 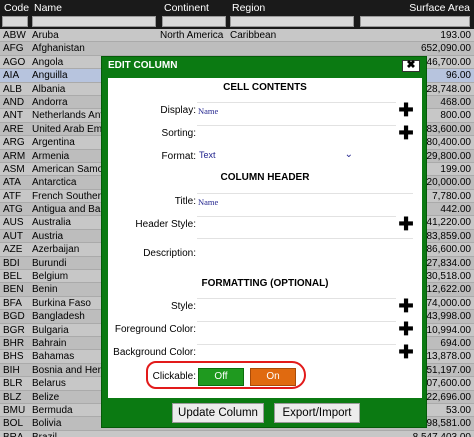 I want to click on column-header-code: Code, so click(x=15, y=14).